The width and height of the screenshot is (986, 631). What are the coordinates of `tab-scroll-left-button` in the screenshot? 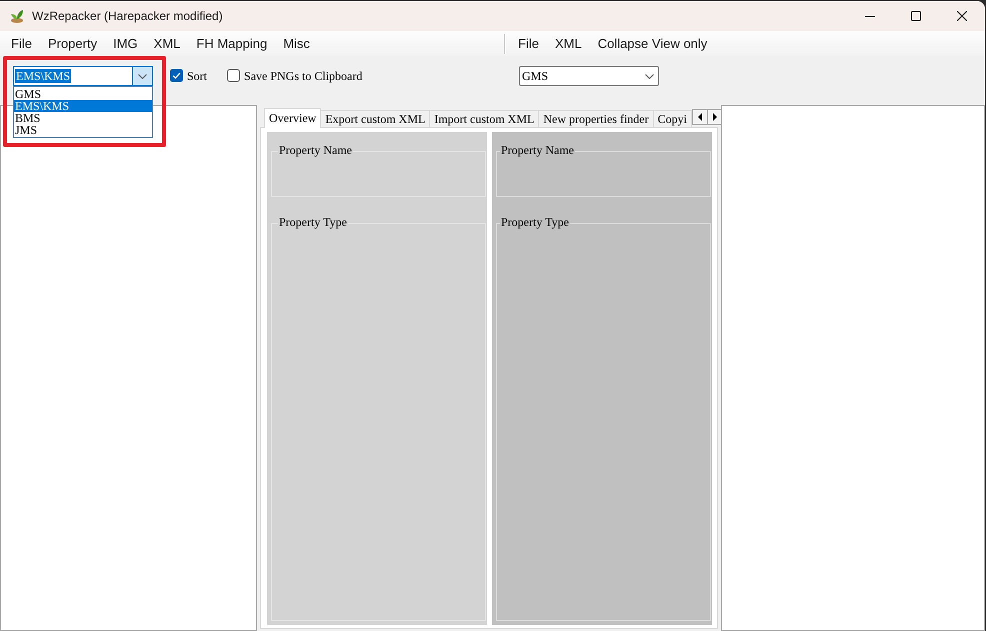 It's located at (700, 117).